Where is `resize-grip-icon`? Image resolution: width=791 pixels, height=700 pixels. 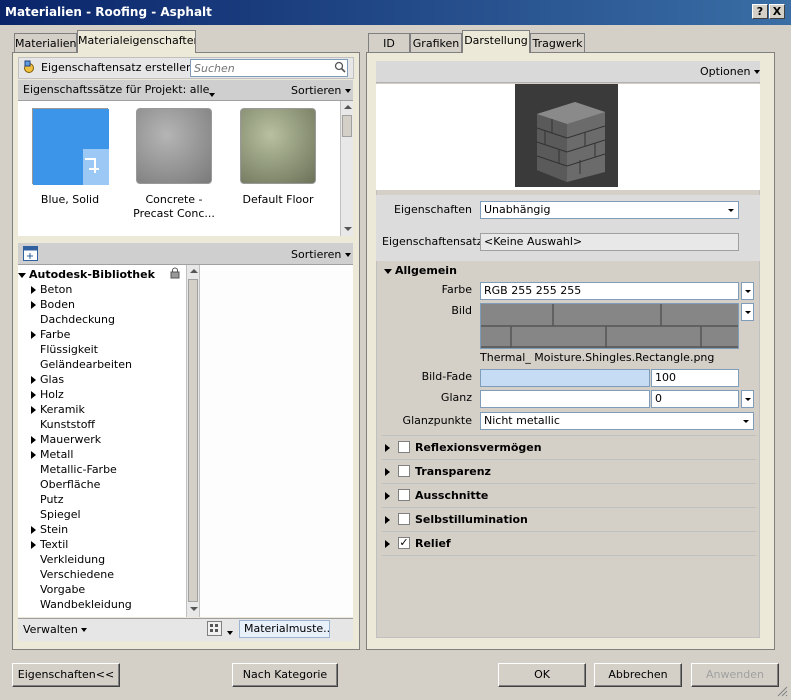 resize-grip-icon is located at coordinates (782, 691).